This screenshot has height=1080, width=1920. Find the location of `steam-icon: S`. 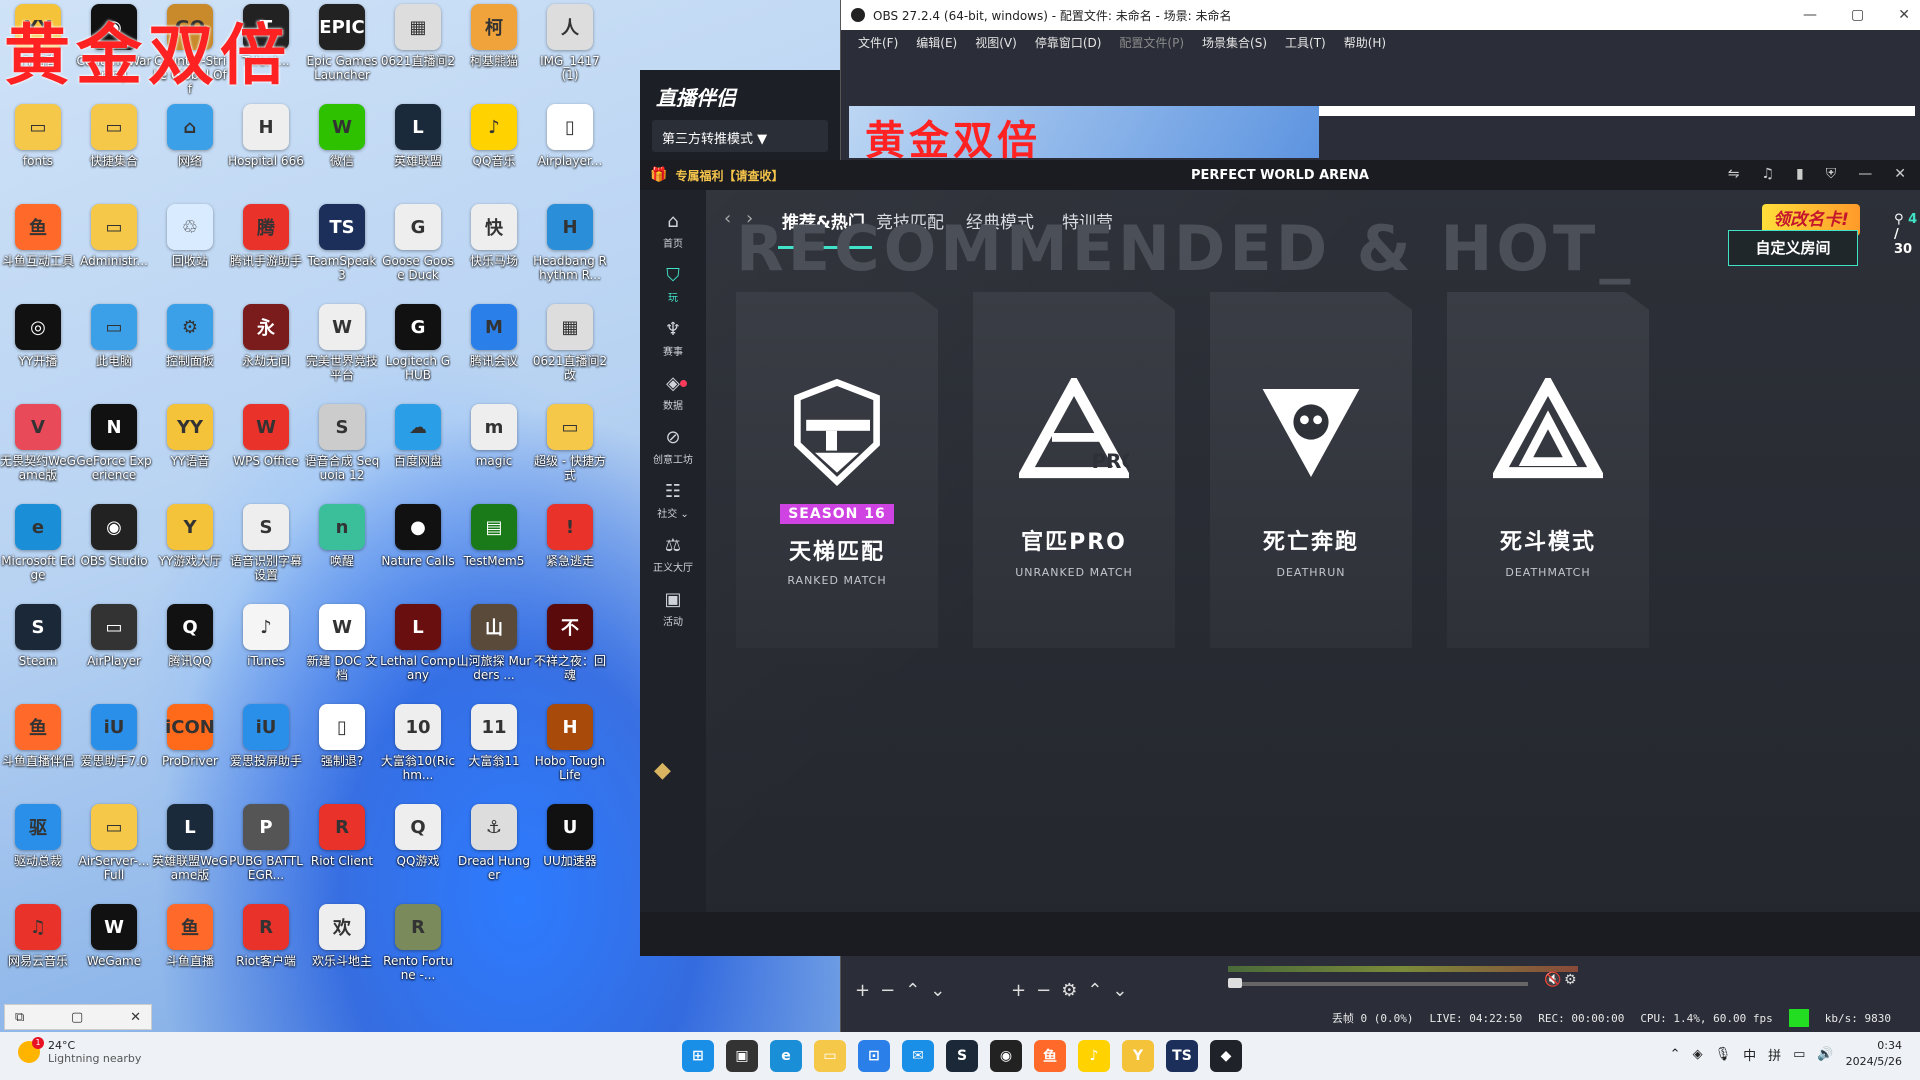

steam-icon: S is located at coordinates (962, 1056).